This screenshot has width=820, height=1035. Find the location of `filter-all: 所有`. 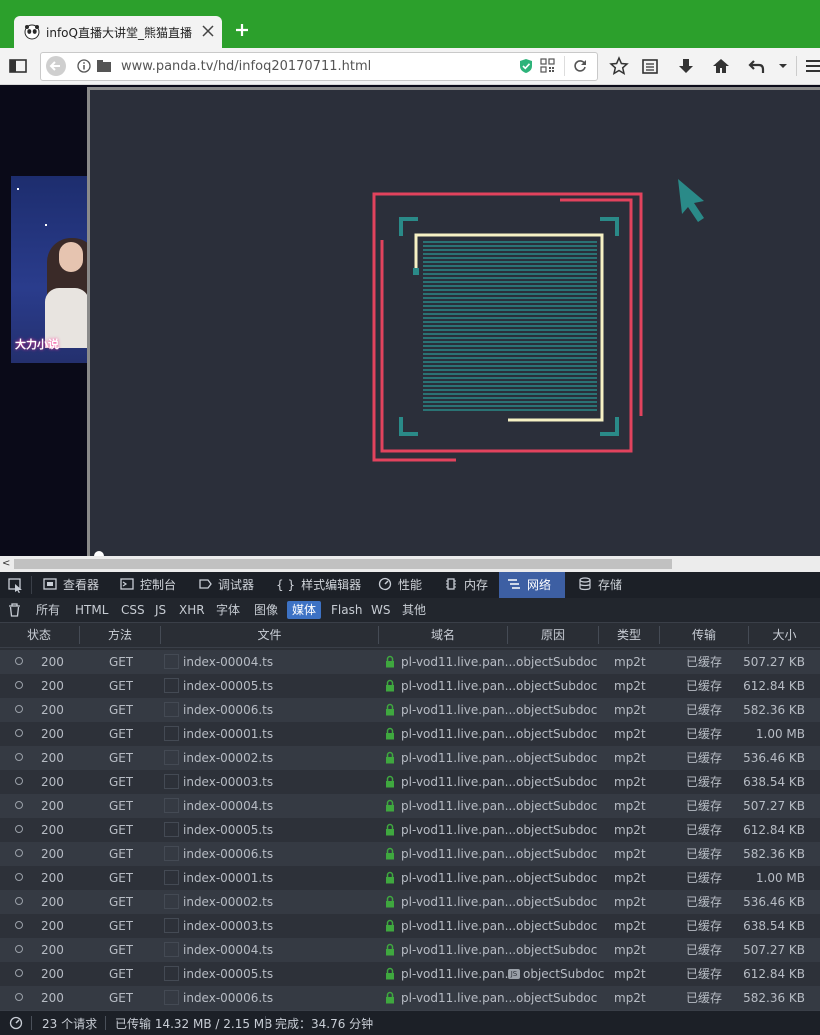

filter-all: 所有 is located at coordinates (48, 610).